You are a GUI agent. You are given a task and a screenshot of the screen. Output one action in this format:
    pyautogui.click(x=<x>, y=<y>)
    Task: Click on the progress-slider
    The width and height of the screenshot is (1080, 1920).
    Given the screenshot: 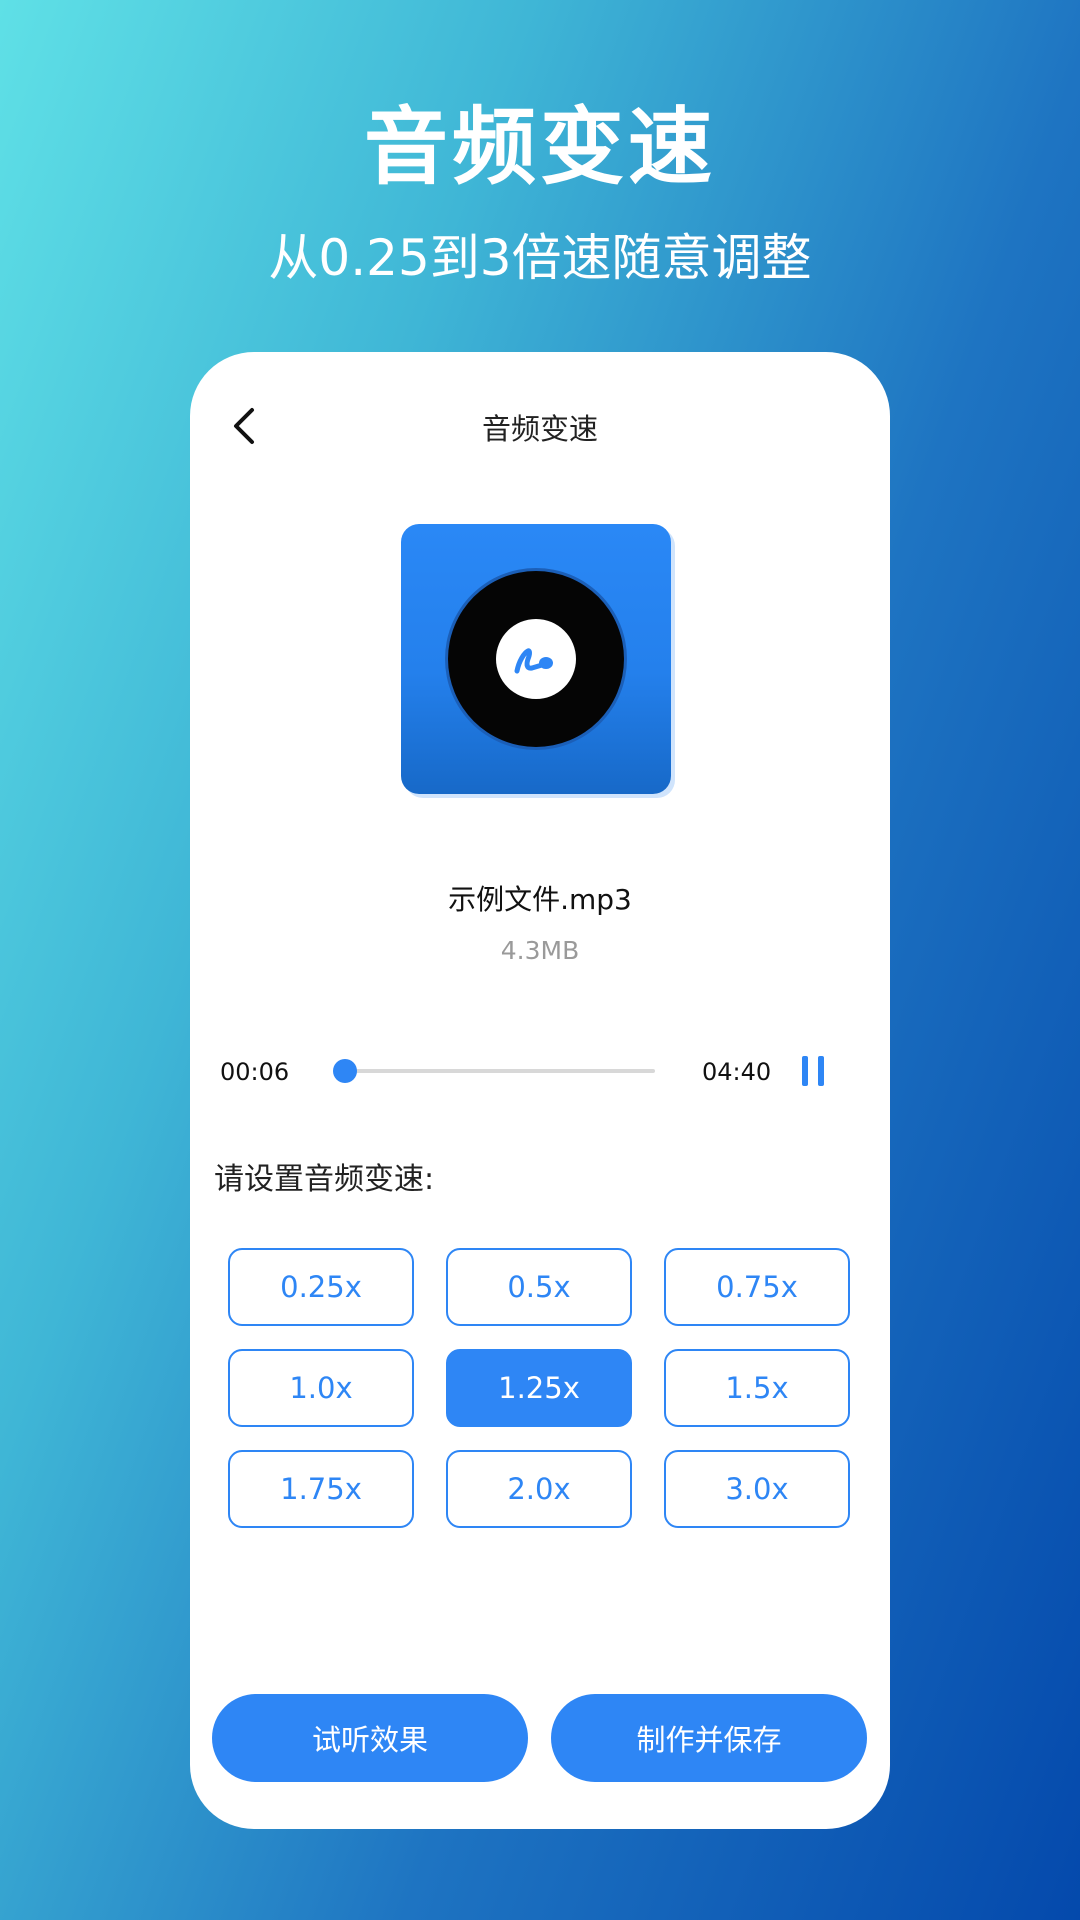 What is the action you would take?
    pyautogui.click(x=494, y=1071)
    